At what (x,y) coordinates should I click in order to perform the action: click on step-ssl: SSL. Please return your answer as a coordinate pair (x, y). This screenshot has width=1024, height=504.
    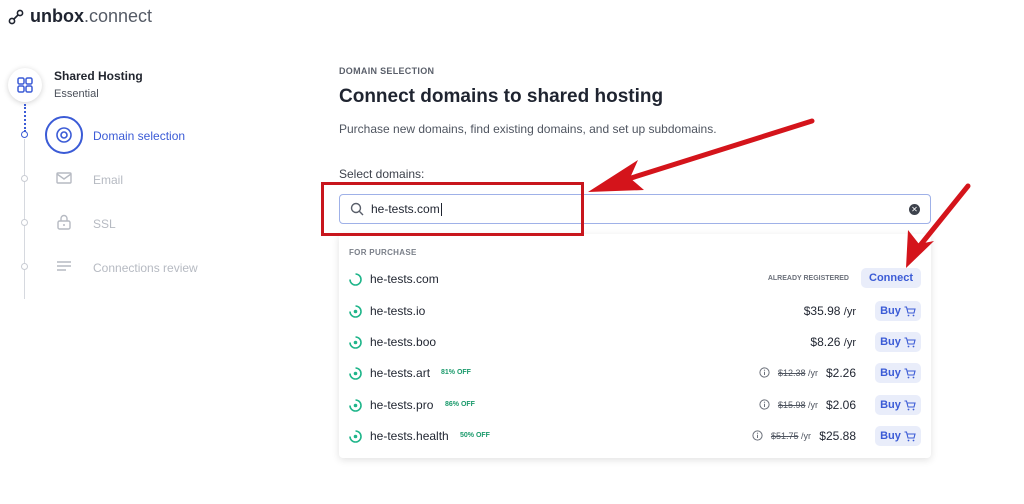
    Looking at the image, I should click on (104, 224).